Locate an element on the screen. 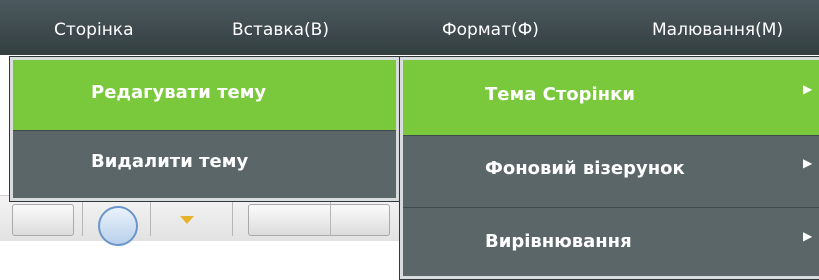  menu-option-background-pattern: Фоновий візерунок ▶ is located at coordinates (611, 171).